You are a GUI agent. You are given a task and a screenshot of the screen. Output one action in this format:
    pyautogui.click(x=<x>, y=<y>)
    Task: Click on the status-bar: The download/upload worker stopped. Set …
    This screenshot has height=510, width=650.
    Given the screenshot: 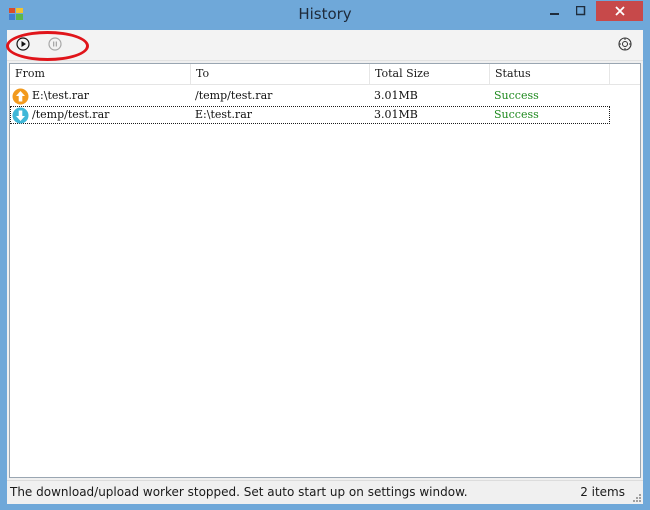 What is the action you would take?
    pyautogui.click(x=325, y=492)
    